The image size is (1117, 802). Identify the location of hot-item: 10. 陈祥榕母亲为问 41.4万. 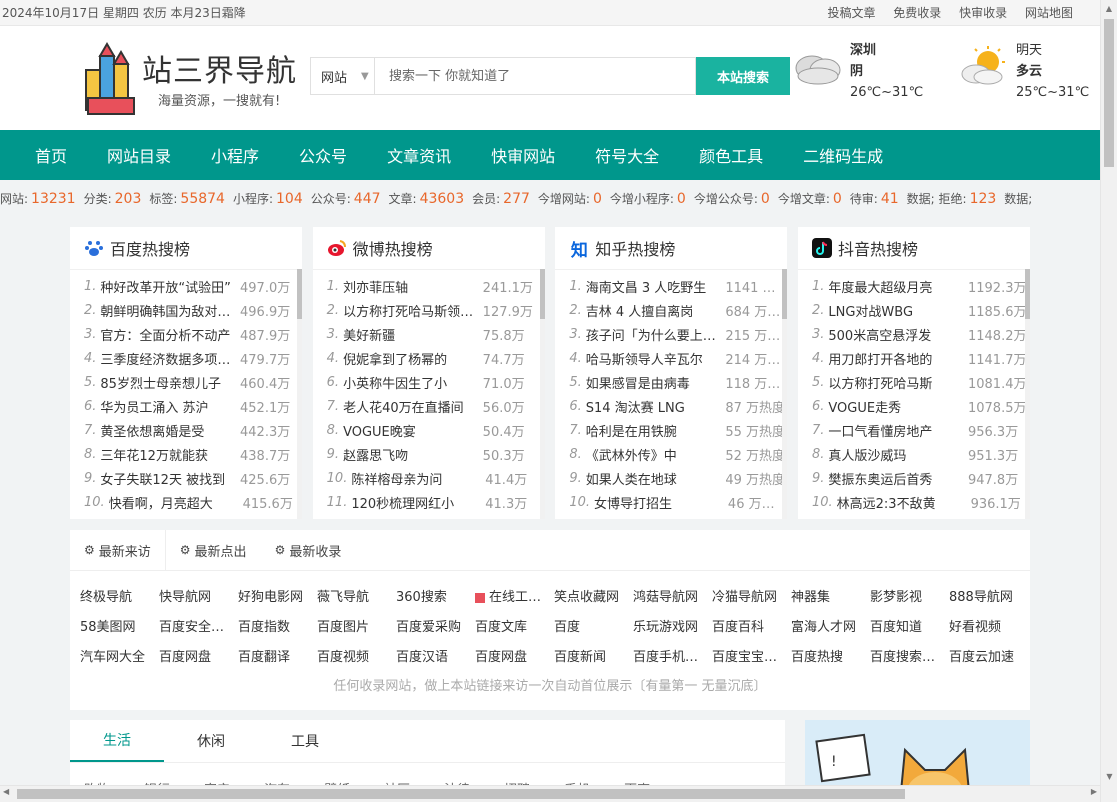
(436, 479).